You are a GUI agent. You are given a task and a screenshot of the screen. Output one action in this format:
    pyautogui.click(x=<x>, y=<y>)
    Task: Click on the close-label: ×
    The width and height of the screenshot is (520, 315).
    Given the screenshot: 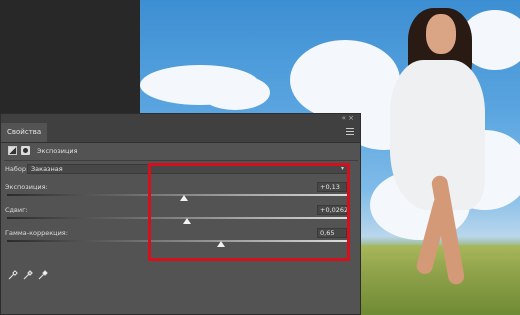 What is the action you would take?
    pyautogui.click(x=351, y=118)
    